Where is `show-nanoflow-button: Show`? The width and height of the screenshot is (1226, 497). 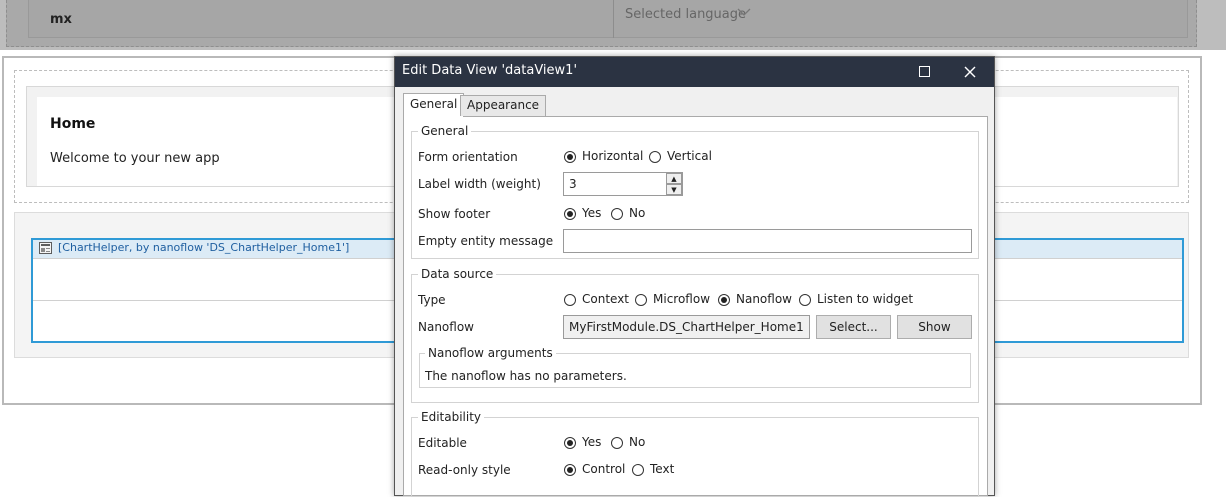 show-nanoflow-button: Show is located at coordinates (934, 327).